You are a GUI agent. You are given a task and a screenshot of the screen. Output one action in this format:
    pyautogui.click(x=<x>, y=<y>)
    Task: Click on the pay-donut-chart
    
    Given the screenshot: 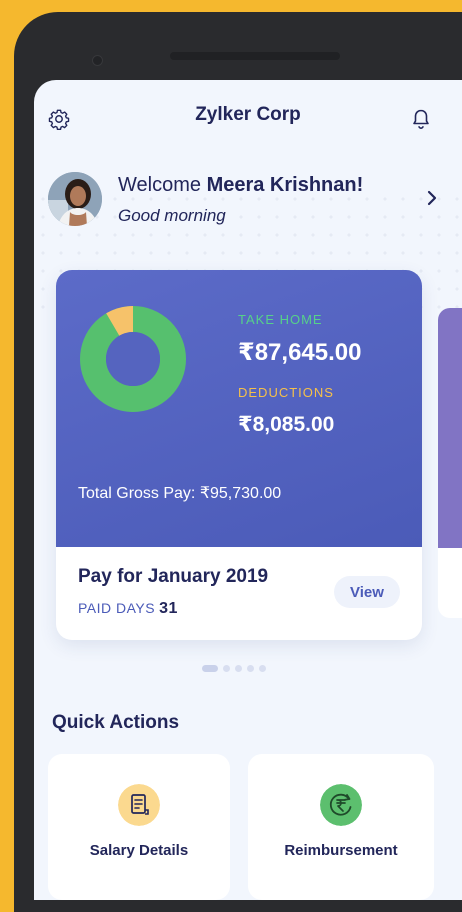 What is the action you would take?
    pyautogui.click(x=133, y=359)
    